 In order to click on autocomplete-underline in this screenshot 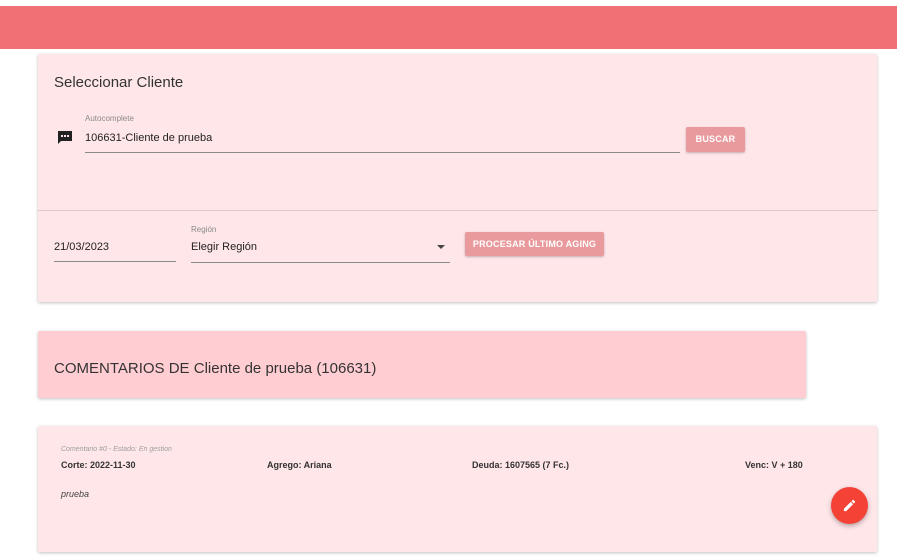, I will do `click(382, 152)`.